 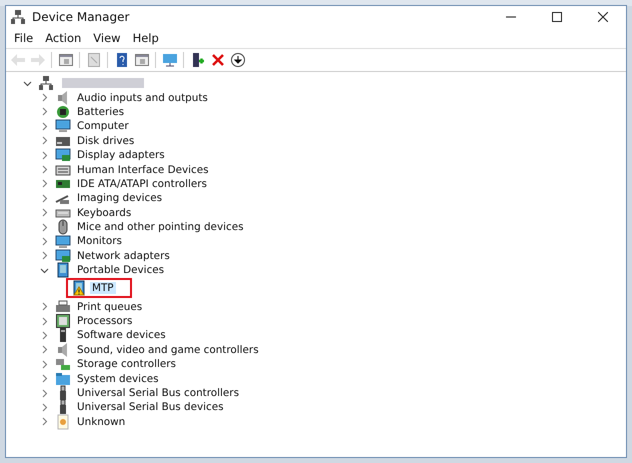 I want to click on tree-item: System devices, so click(x=118, y=378).